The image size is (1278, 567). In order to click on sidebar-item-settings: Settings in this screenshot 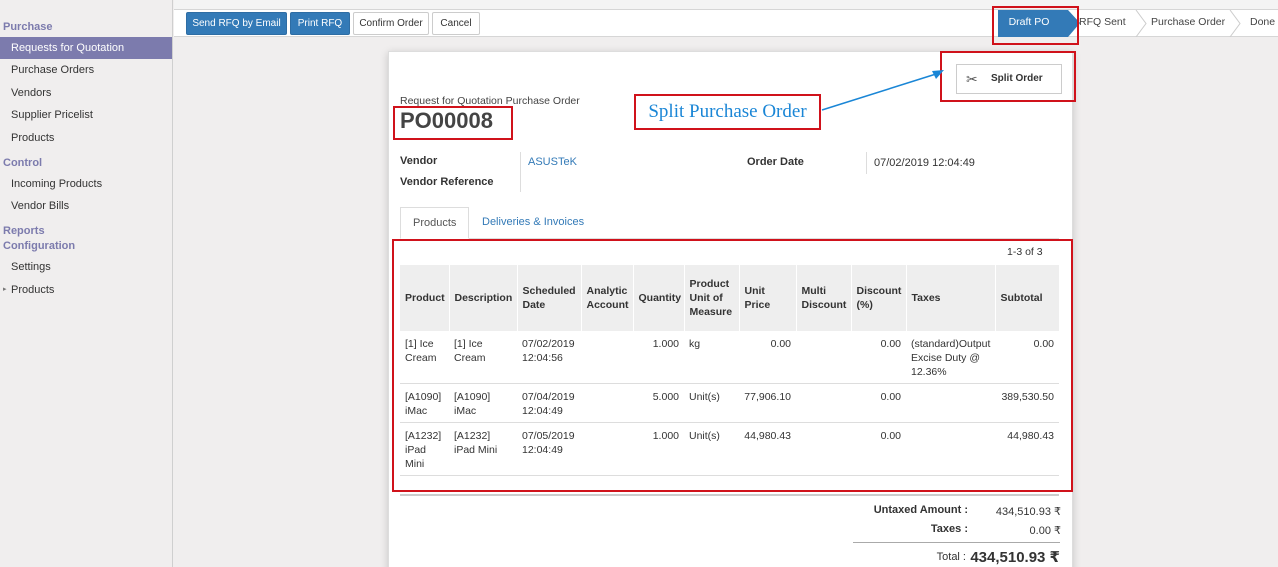, I will do `click(86, 267)`.